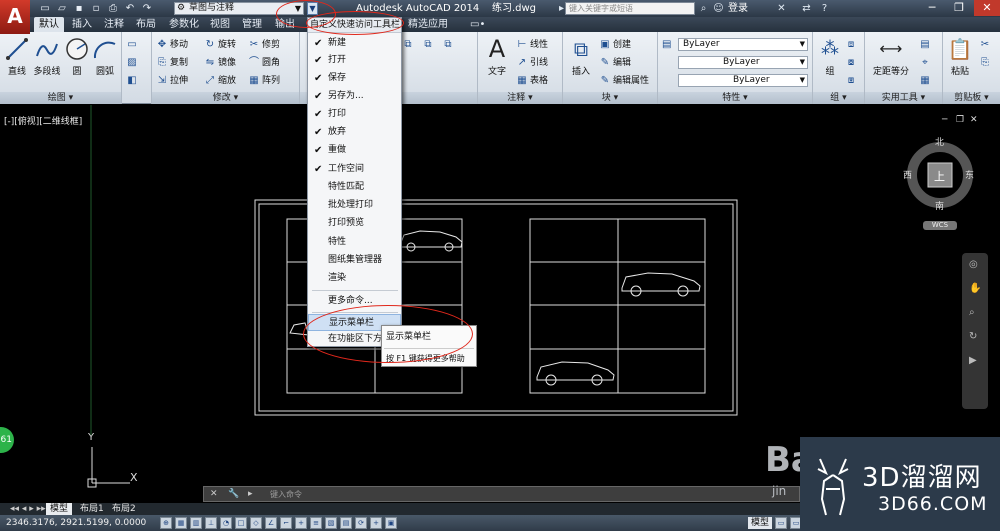 The image size is (1000, 531). What do you see at coordinates (130, 8) in the screenshot?
I see `undo-icon: ↶` at bounding box center [130, 8].